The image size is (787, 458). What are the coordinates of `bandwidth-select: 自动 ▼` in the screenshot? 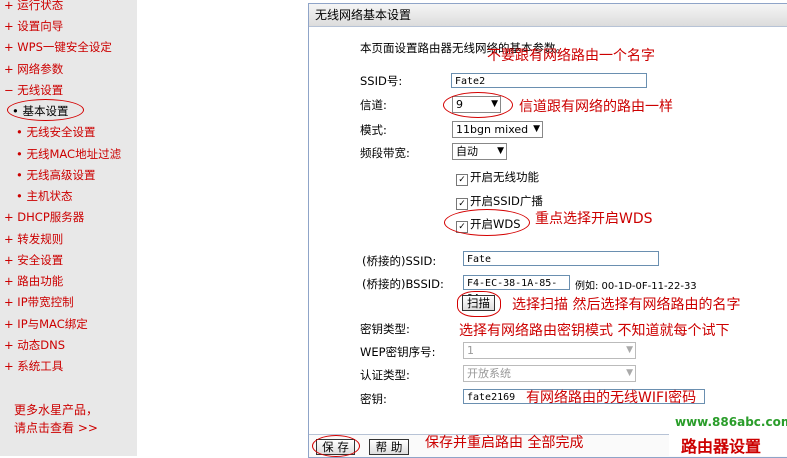 It's located at (479, 151).